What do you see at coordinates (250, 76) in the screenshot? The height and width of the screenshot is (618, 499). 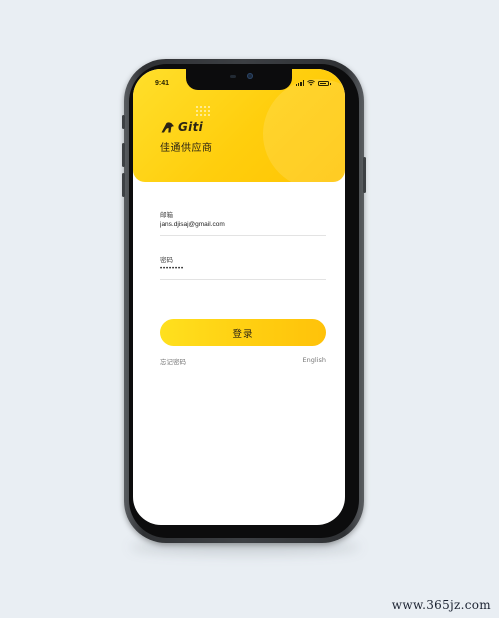 I see `front-camera` at bounding box center [250, 76].